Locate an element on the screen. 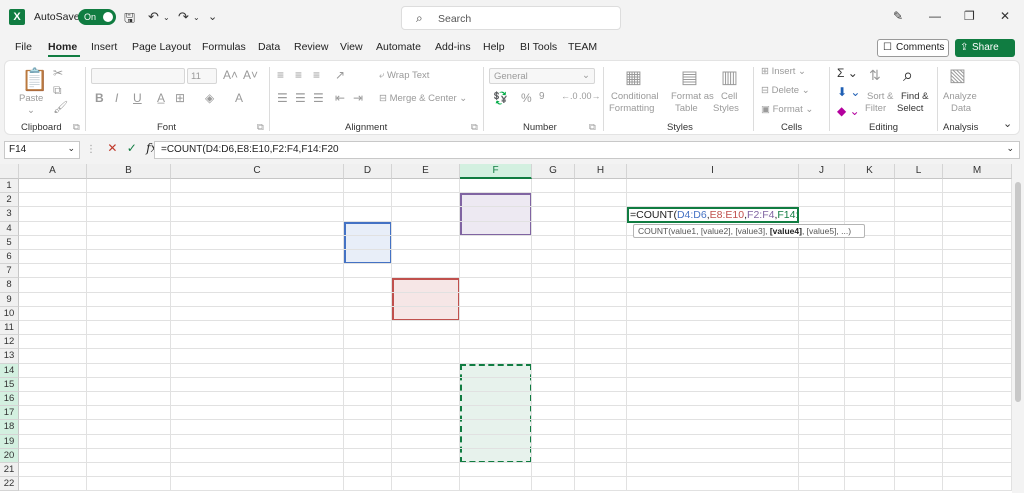 This screenshot has height=493, width=1024. column-header-g: G is located at coordinates (553, 171).